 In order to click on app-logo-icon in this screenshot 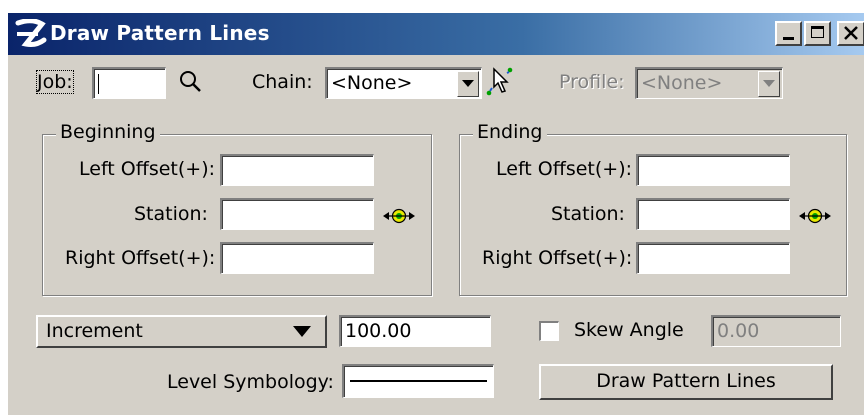, I will do `click(31, 33)`.